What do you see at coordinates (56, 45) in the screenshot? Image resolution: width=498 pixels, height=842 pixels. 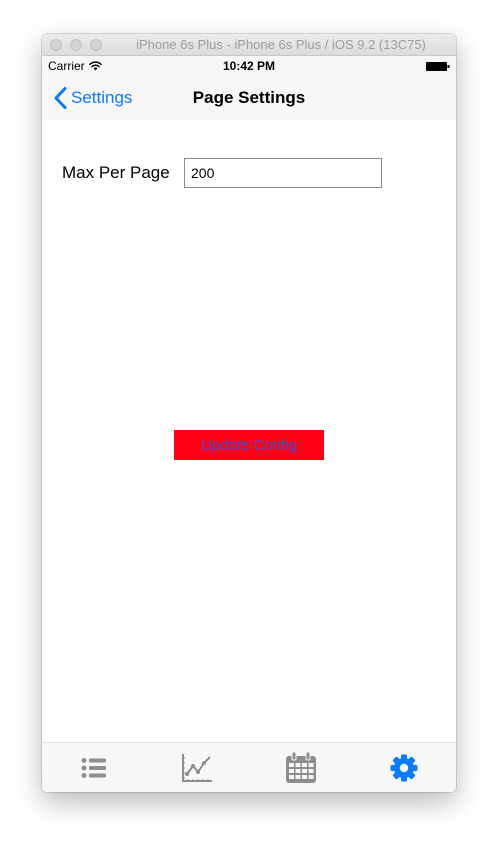 I see `close-window-button` at bounding box center [56, 45].